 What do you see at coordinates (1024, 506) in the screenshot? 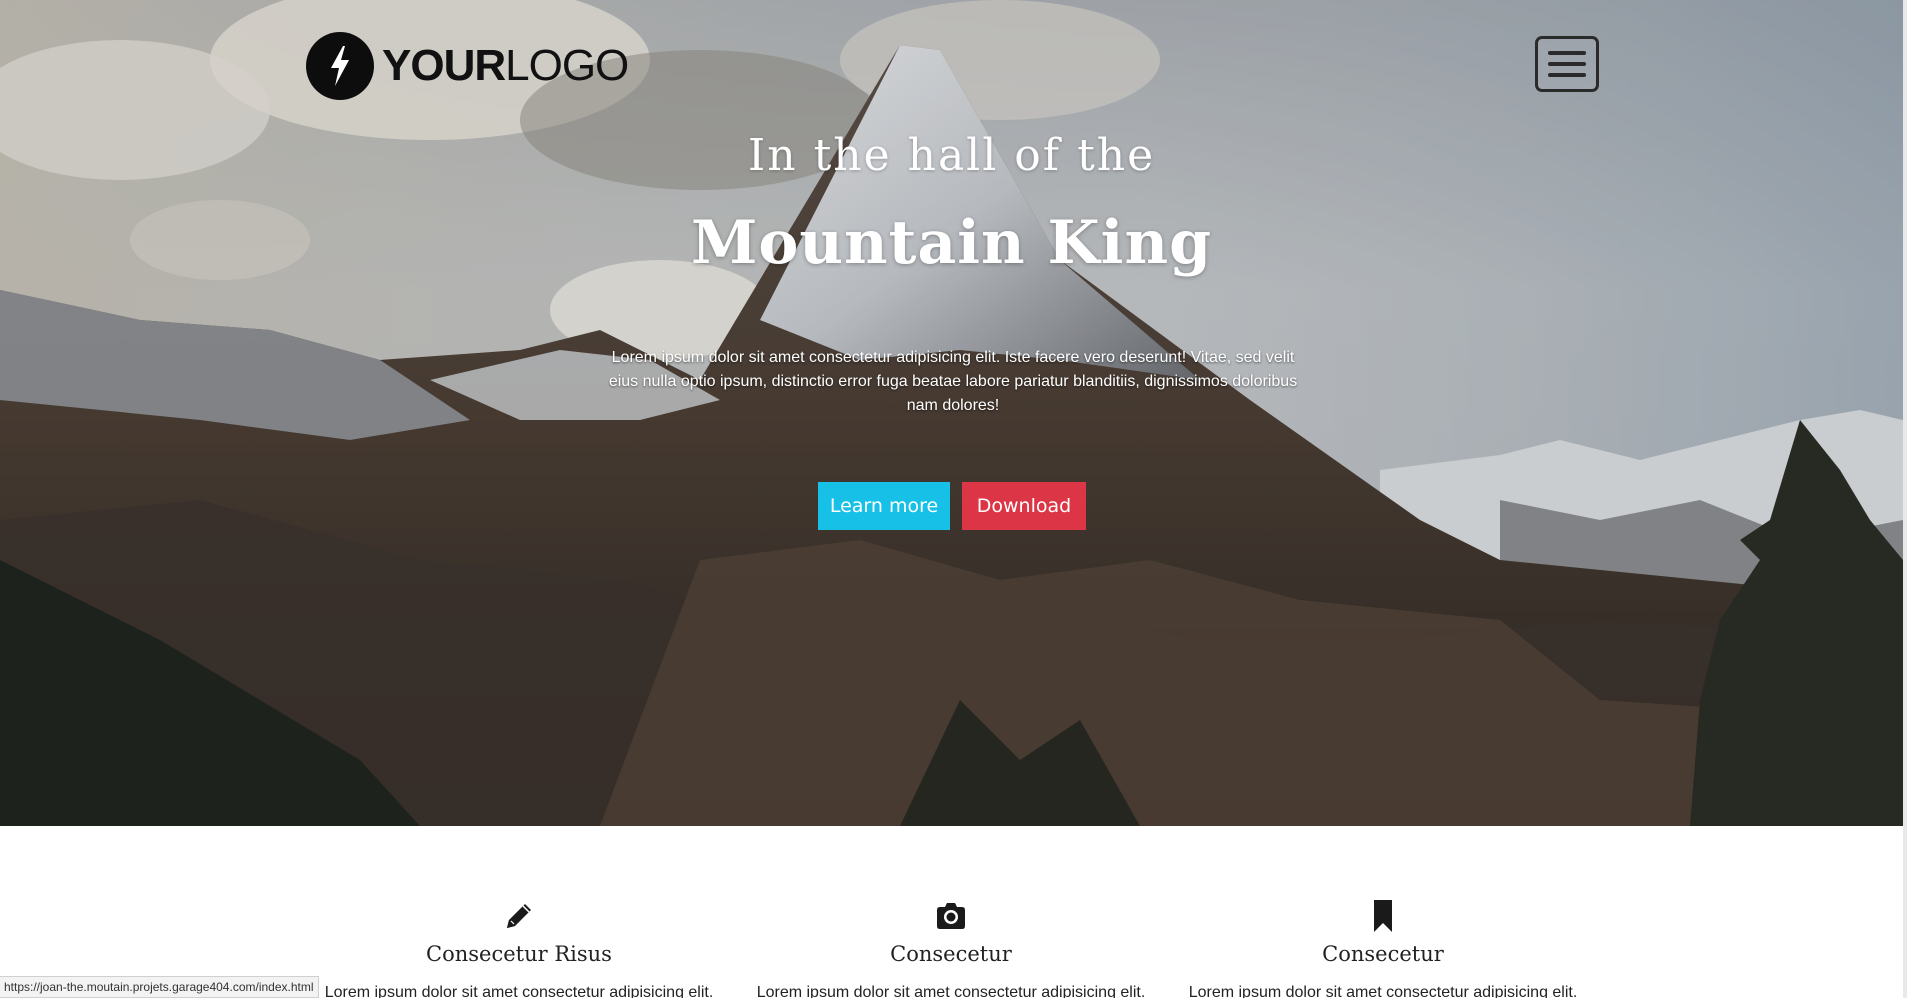
I see `download-button: Download` at bounding box center [1024, 506].